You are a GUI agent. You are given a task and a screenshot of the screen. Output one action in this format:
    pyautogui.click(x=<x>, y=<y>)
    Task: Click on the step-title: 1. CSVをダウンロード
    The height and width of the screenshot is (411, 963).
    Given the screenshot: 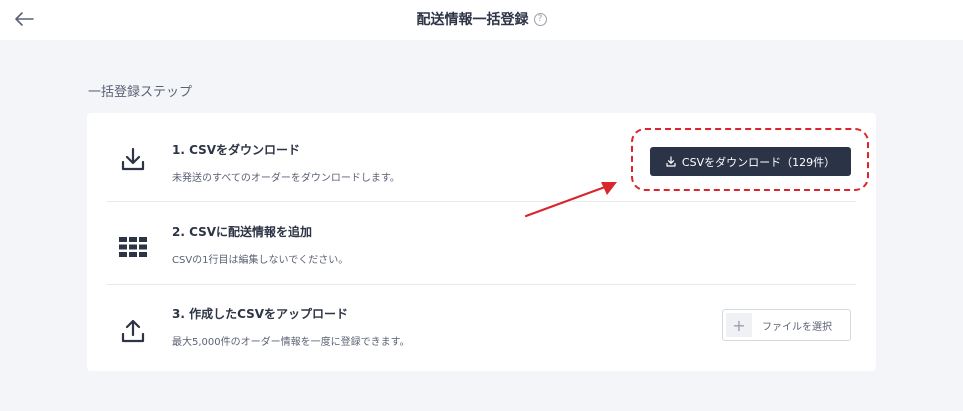 What is the action you would take?
    pyautogui.click(x=236, y=150)
    